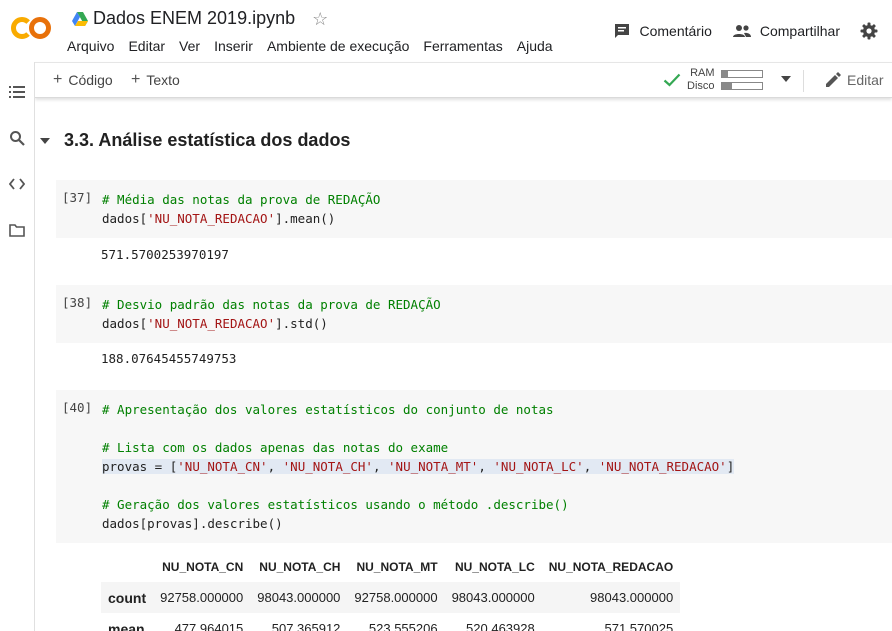 The height and width of the screenshot is (631, 892). I want to click on comment-button: Comentário, so click(662, 31).